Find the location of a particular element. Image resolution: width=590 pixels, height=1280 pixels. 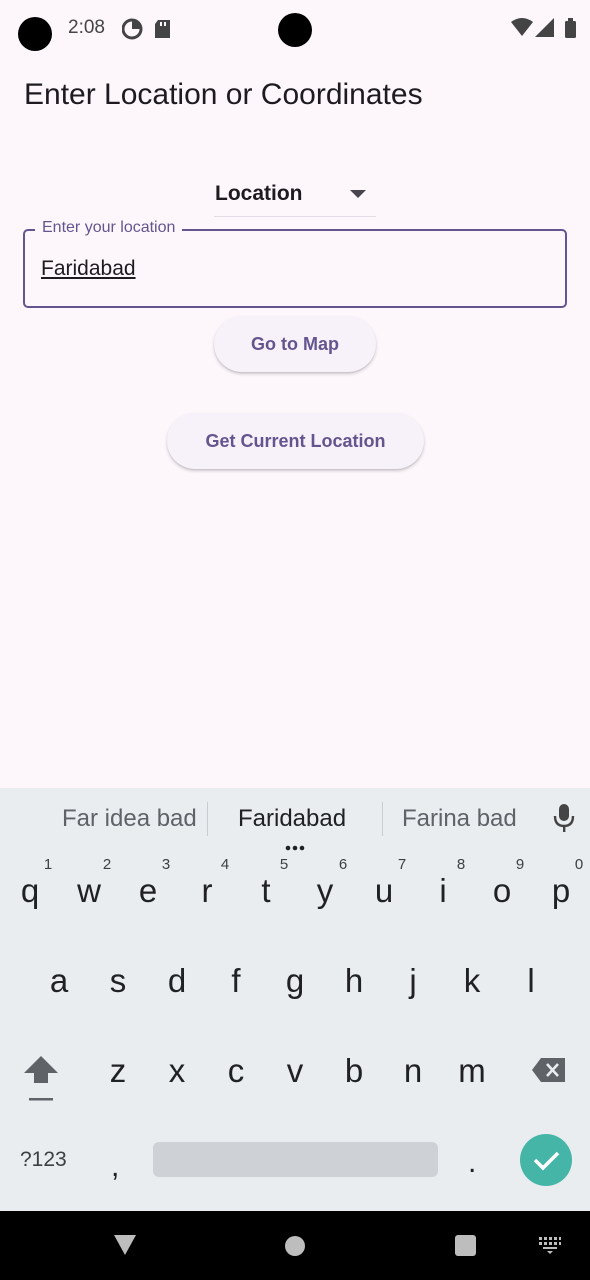

key-l: l is located at coordinates (531, 981).